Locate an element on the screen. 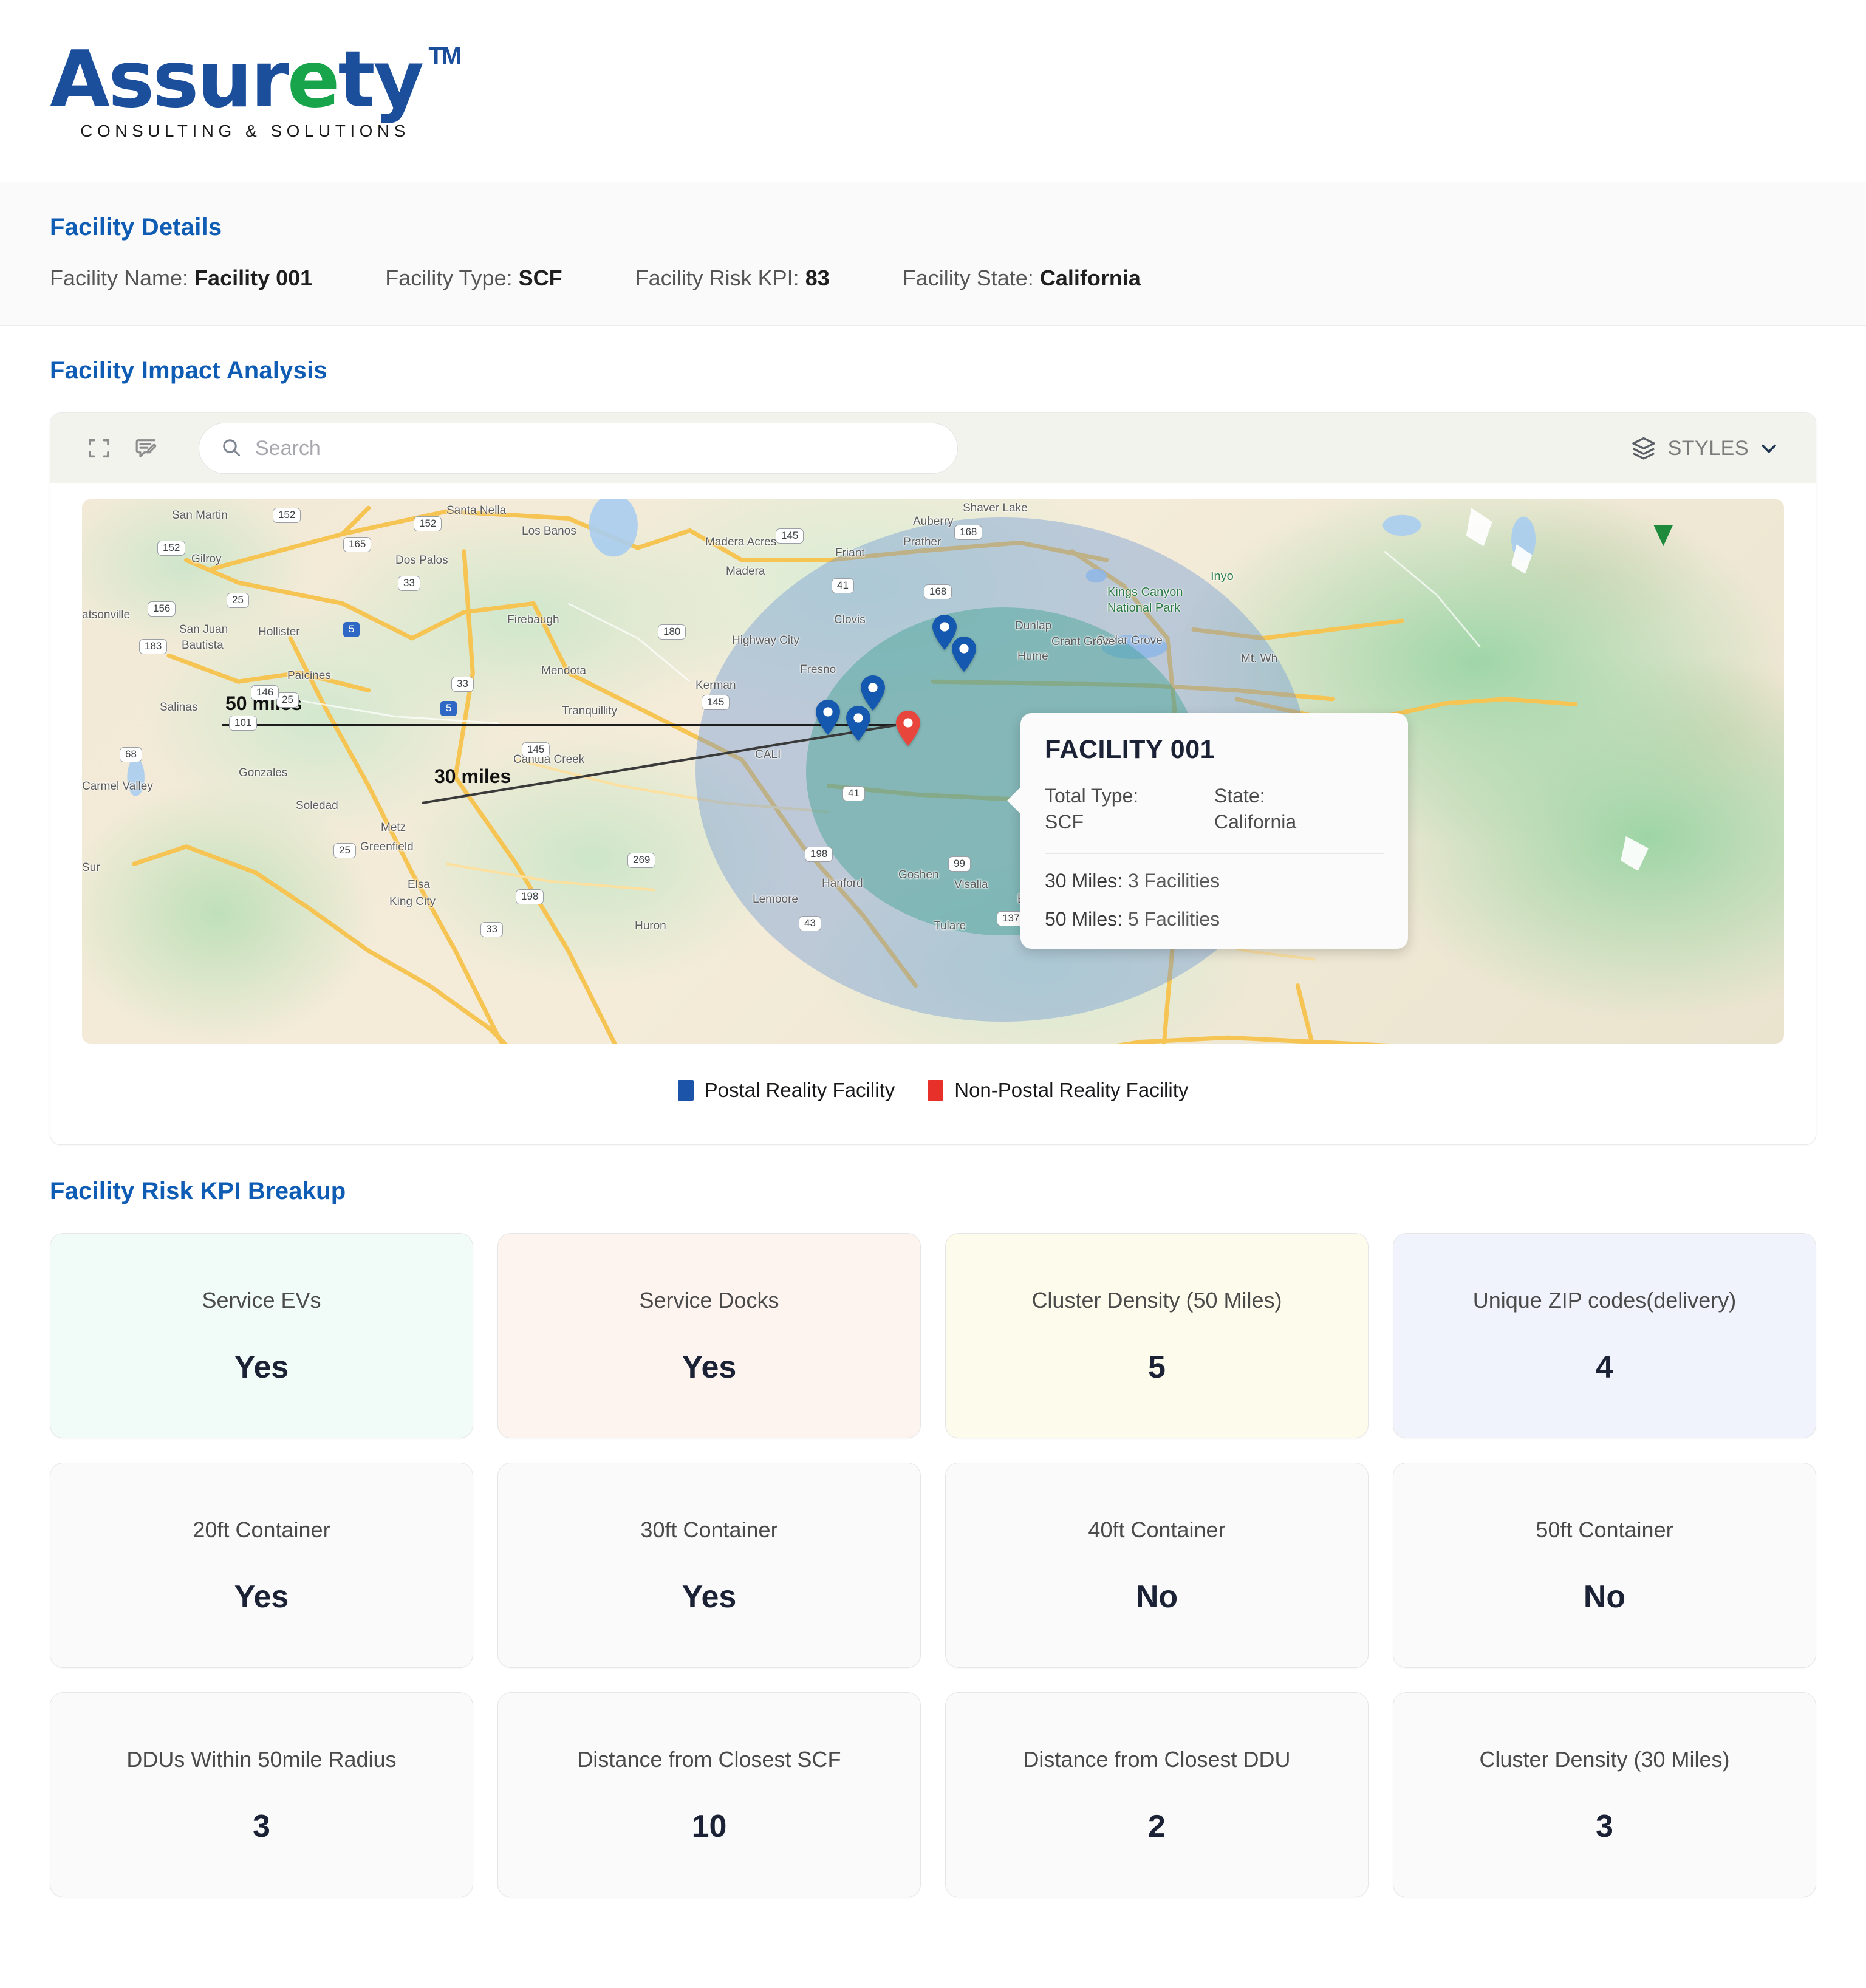 This screenshot has height=1988, width=1866. facility-state-label: Facility State: is located at coordinates (968, 277).